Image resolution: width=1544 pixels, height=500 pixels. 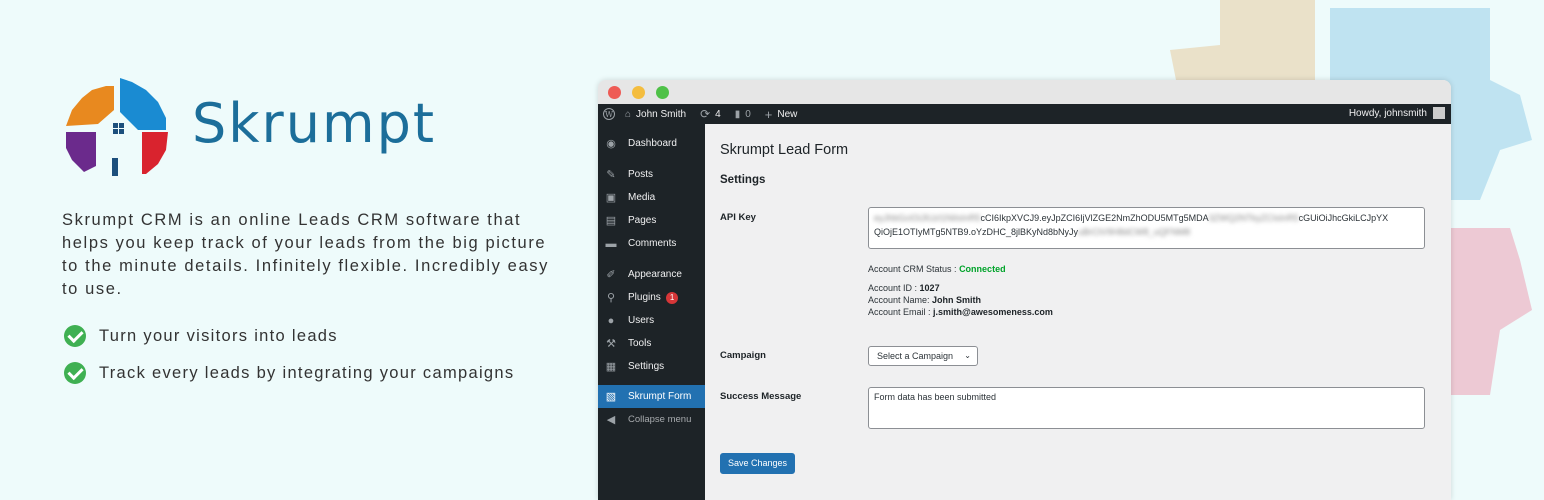 I want to click on plus-icon: +, so click(x=768, y=114).